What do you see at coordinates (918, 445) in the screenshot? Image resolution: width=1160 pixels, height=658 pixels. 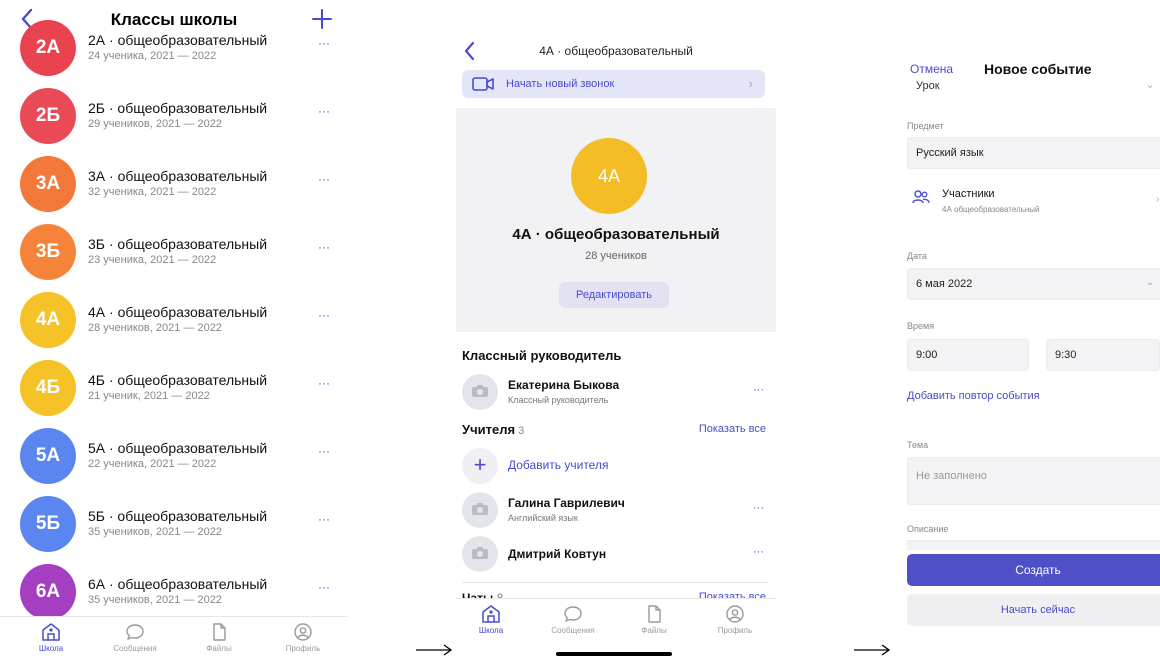 I see `theme-label: Тема` at bounding box center [918, 445].